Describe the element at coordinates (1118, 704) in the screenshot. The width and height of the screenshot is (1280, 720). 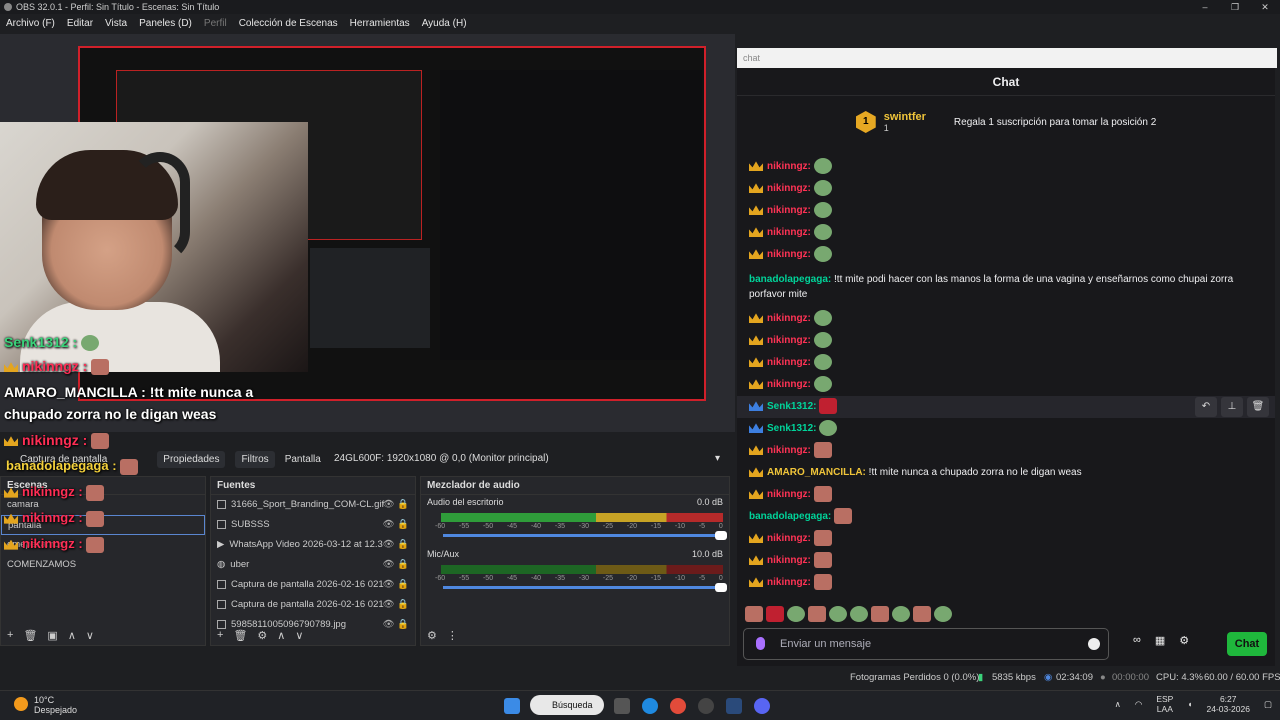
I see `chevron-up-icon: ∧` at that location.